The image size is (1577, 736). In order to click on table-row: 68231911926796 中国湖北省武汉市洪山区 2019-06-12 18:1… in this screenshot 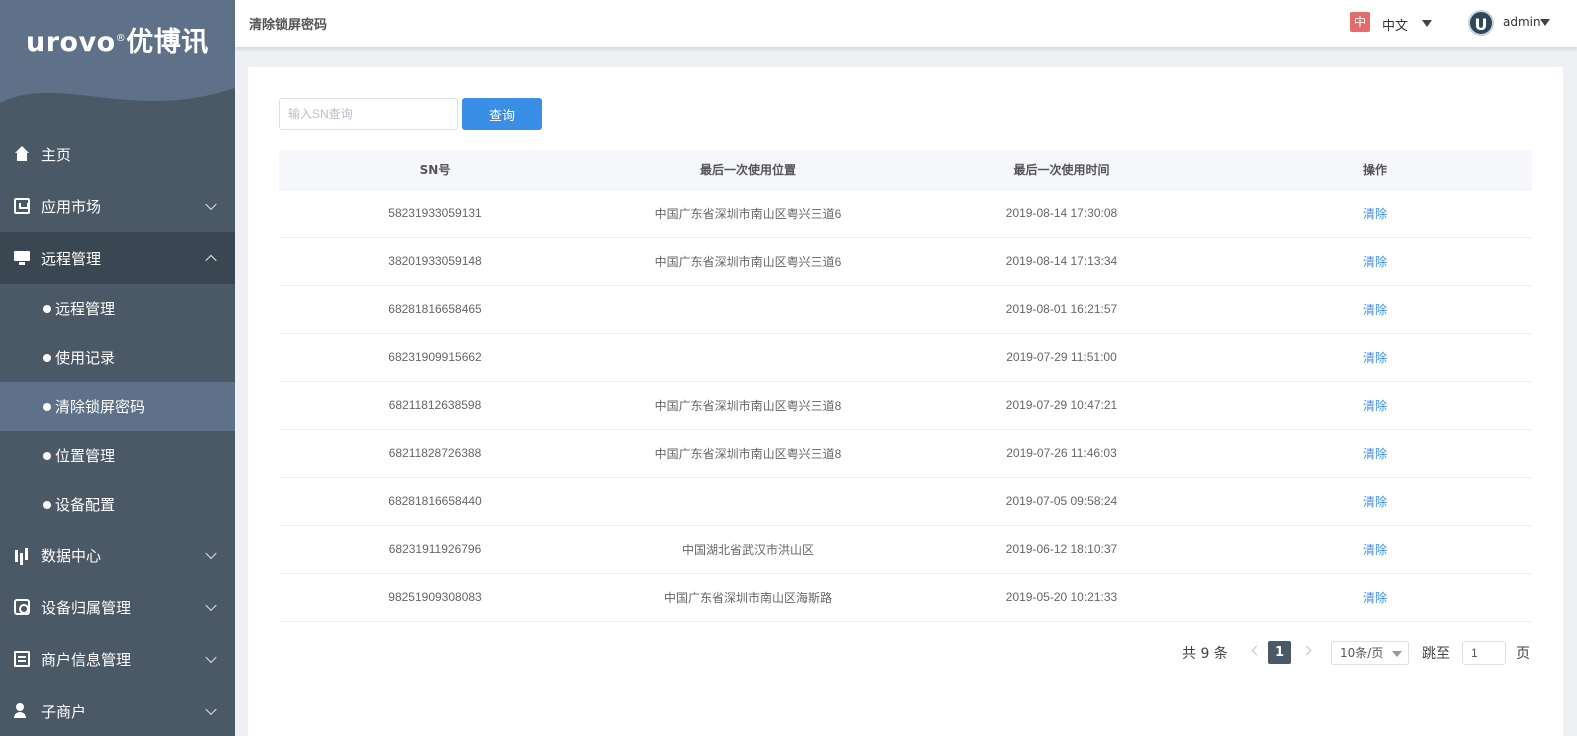, I will do `click(905, 549)`.